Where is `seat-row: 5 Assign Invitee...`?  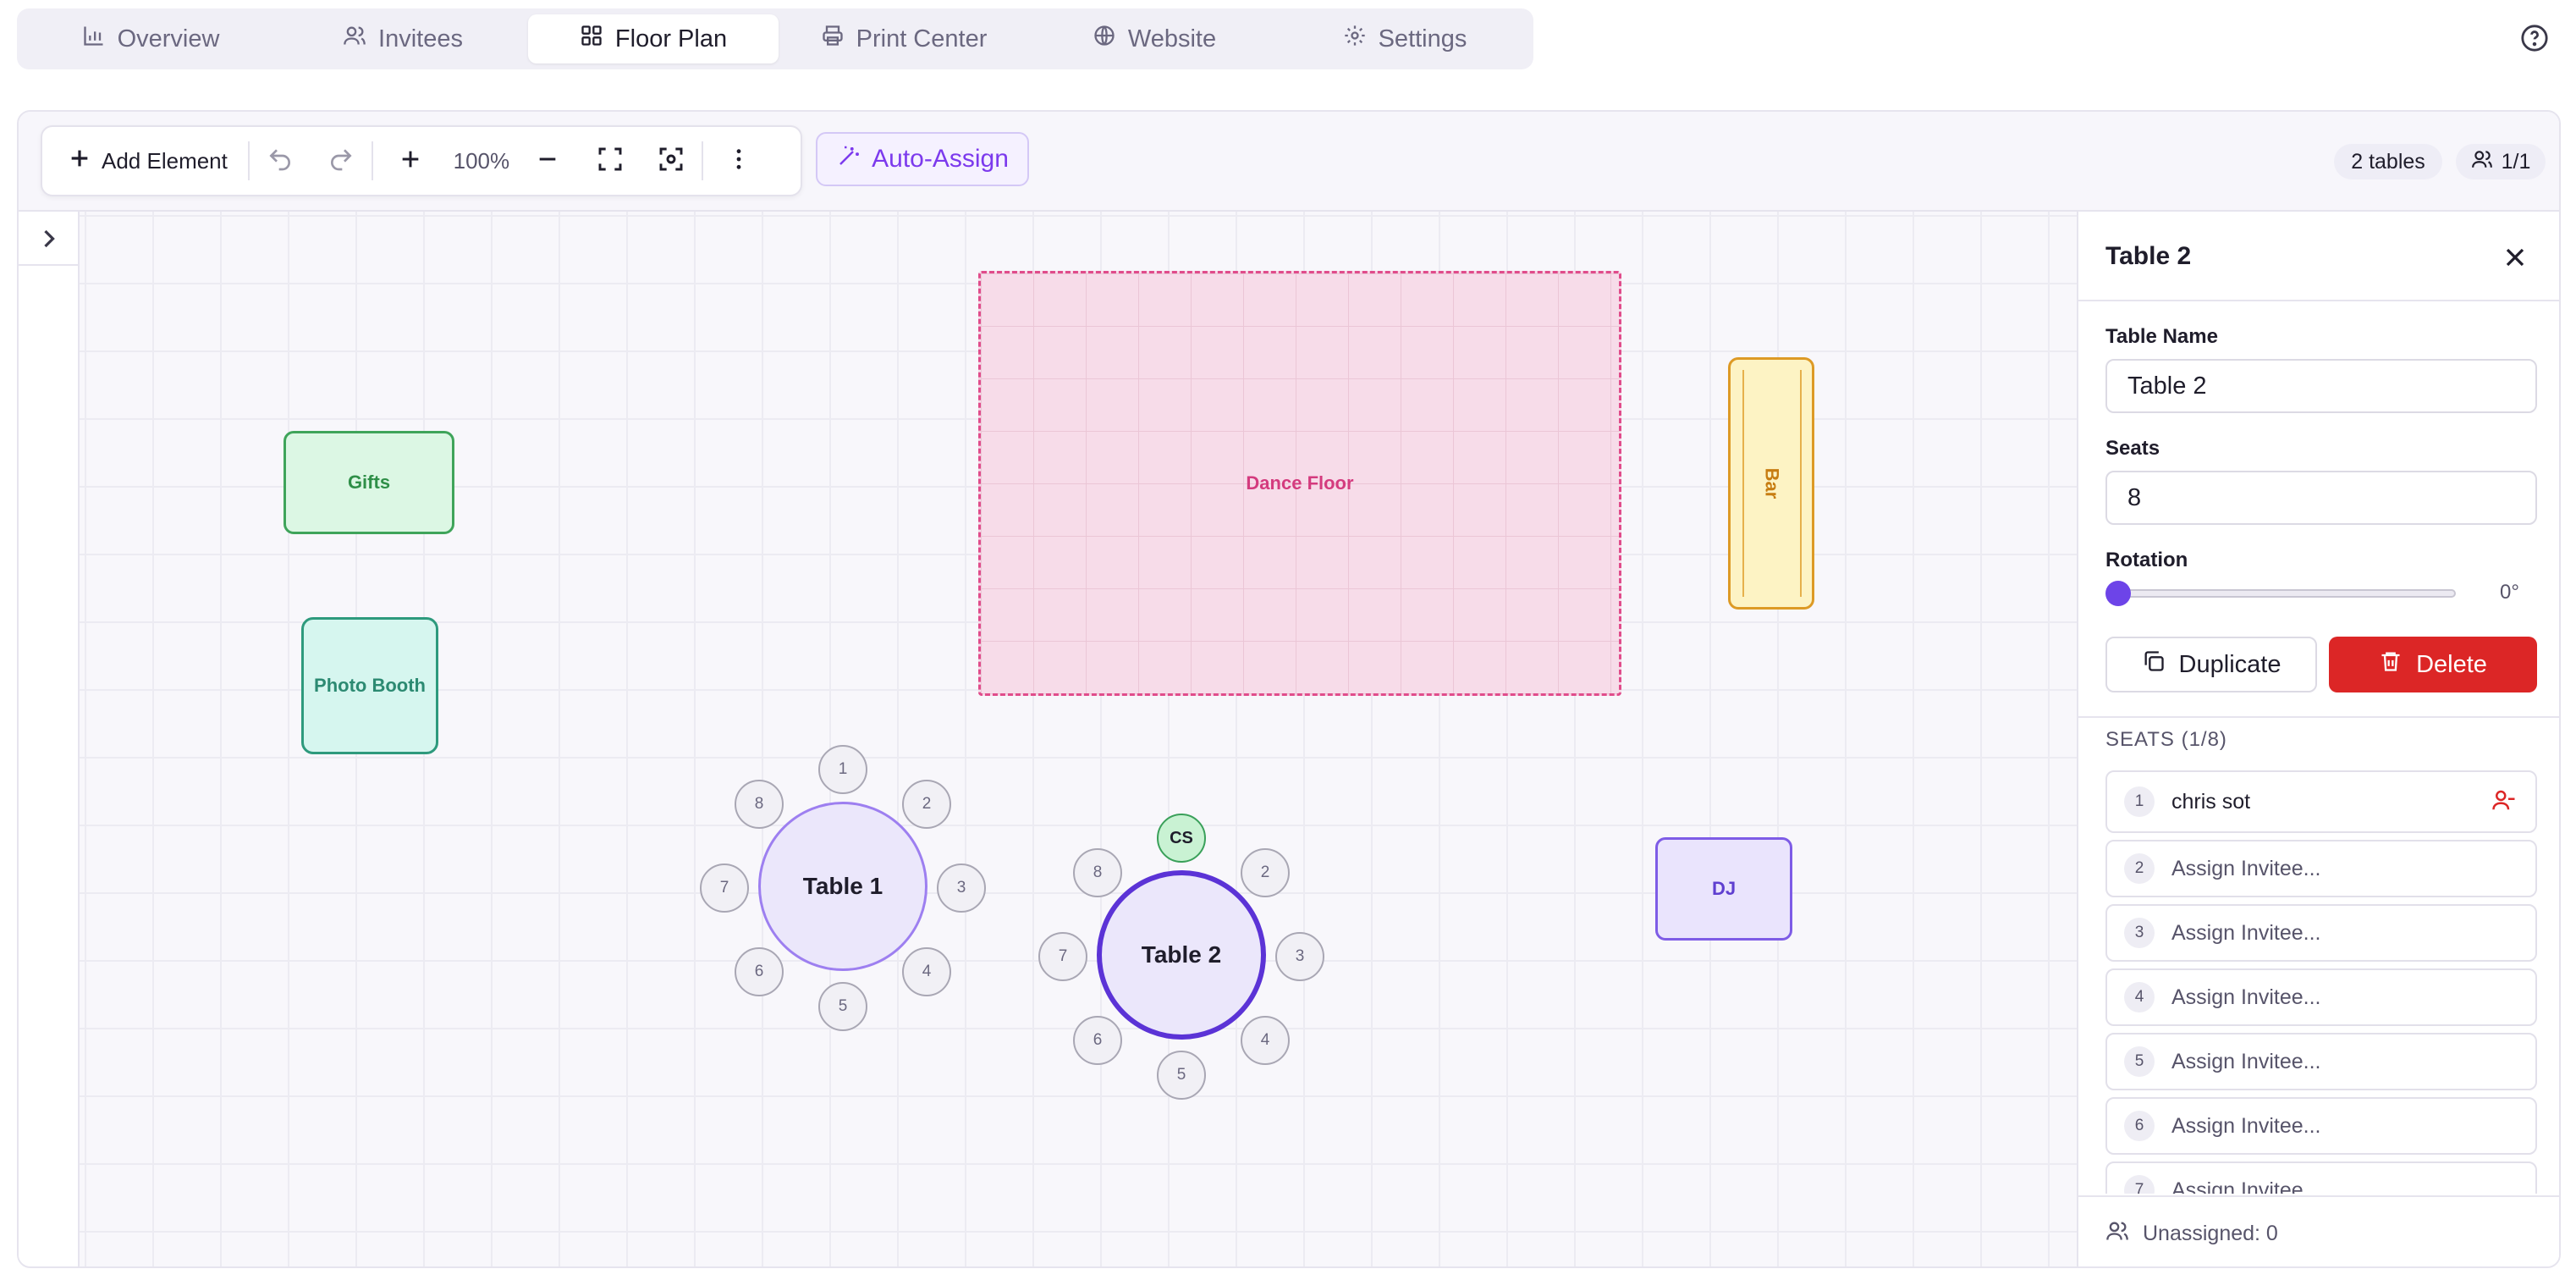
seat-row: 5 Assign Invitee... is located at coordinates (2321, 1061).